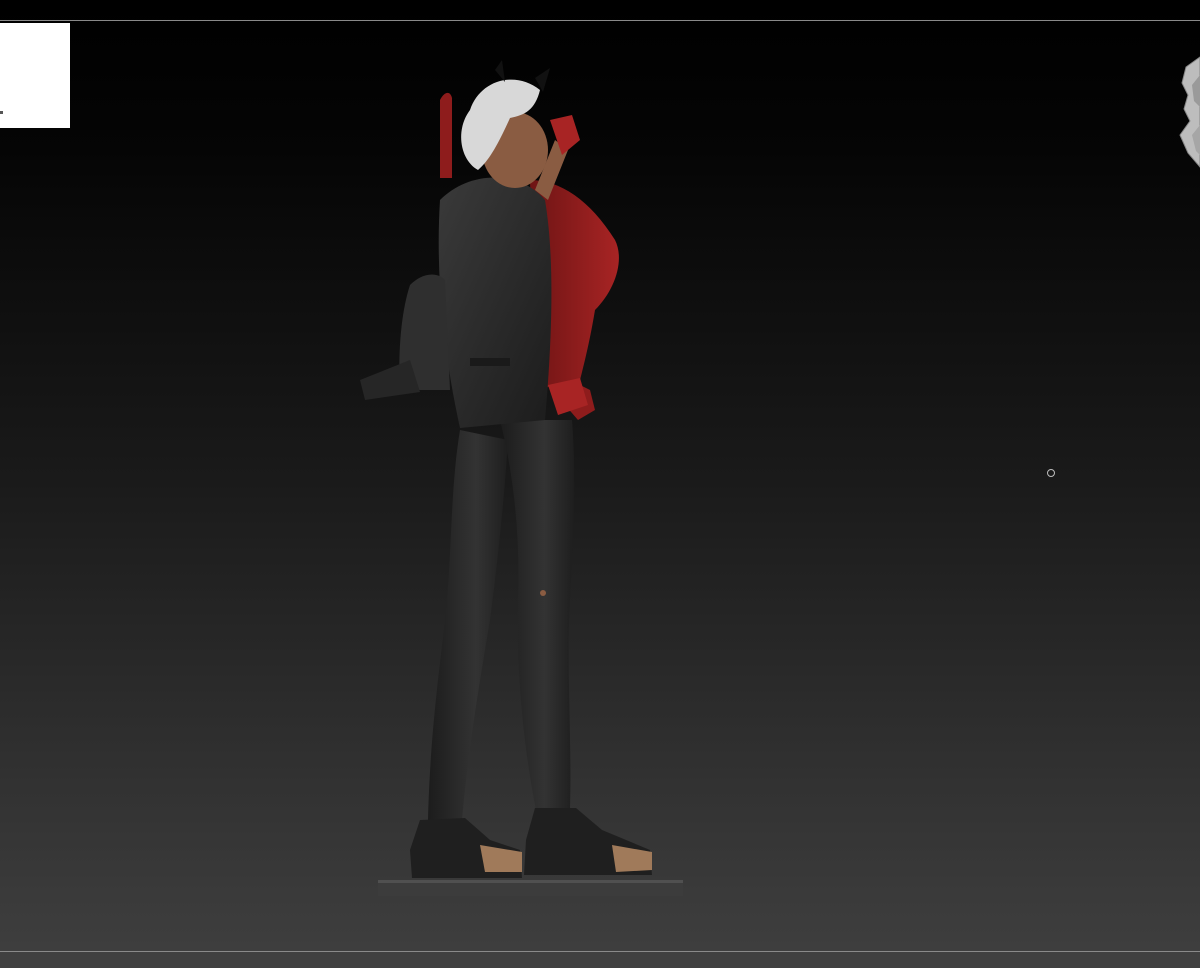 The width and height of the screenshot is (1200, 968). What do you see at coordinates (530, 888) in the screenshot?
I see `model-base` at bounding box center [530, 888].